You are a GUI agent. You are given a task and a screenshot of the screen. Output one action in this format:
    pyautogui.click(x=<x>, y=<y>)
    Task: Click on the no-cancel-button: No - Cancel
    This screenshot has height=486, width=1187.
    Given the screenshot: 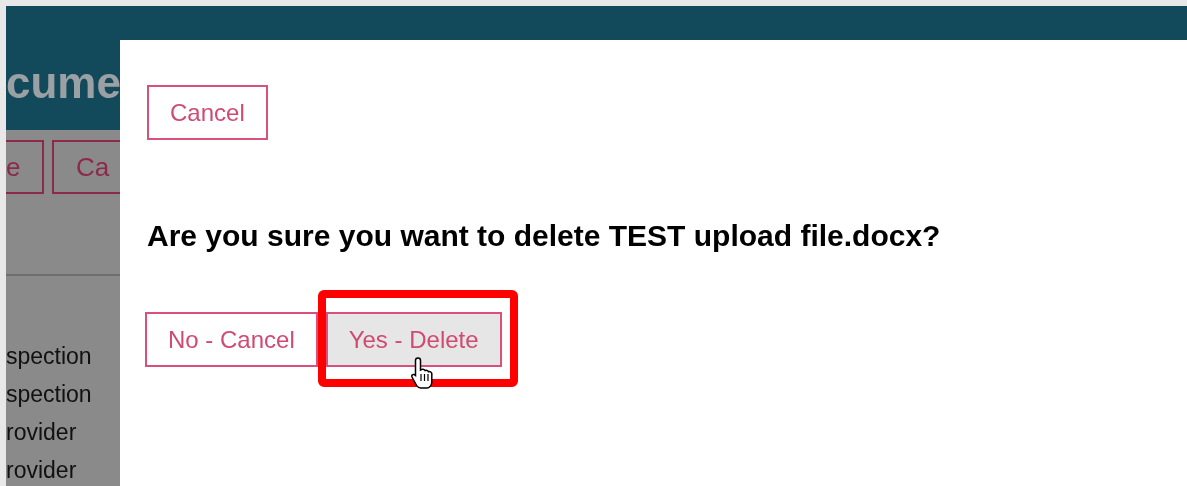 What is the action you would take?
    pyautogui.click(x=231, y=339)
    